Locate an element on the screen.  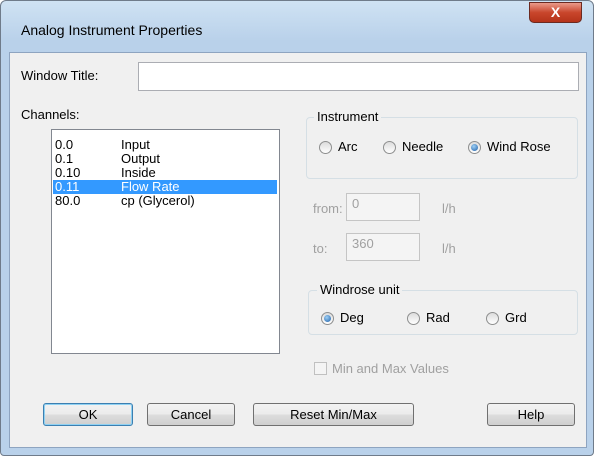
close-button: X is located at coordinates (555, 12).